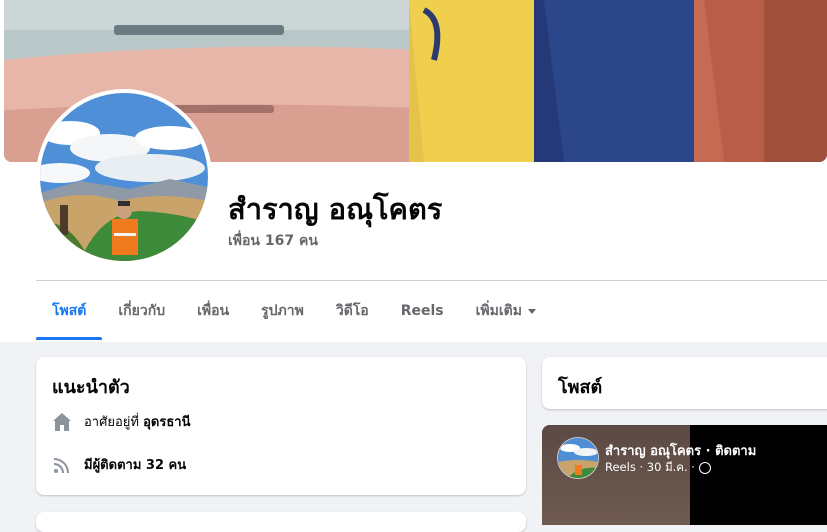 This screenshot has width=827, height=532. I want to click on reel-author-avatar, so click(578, 458).